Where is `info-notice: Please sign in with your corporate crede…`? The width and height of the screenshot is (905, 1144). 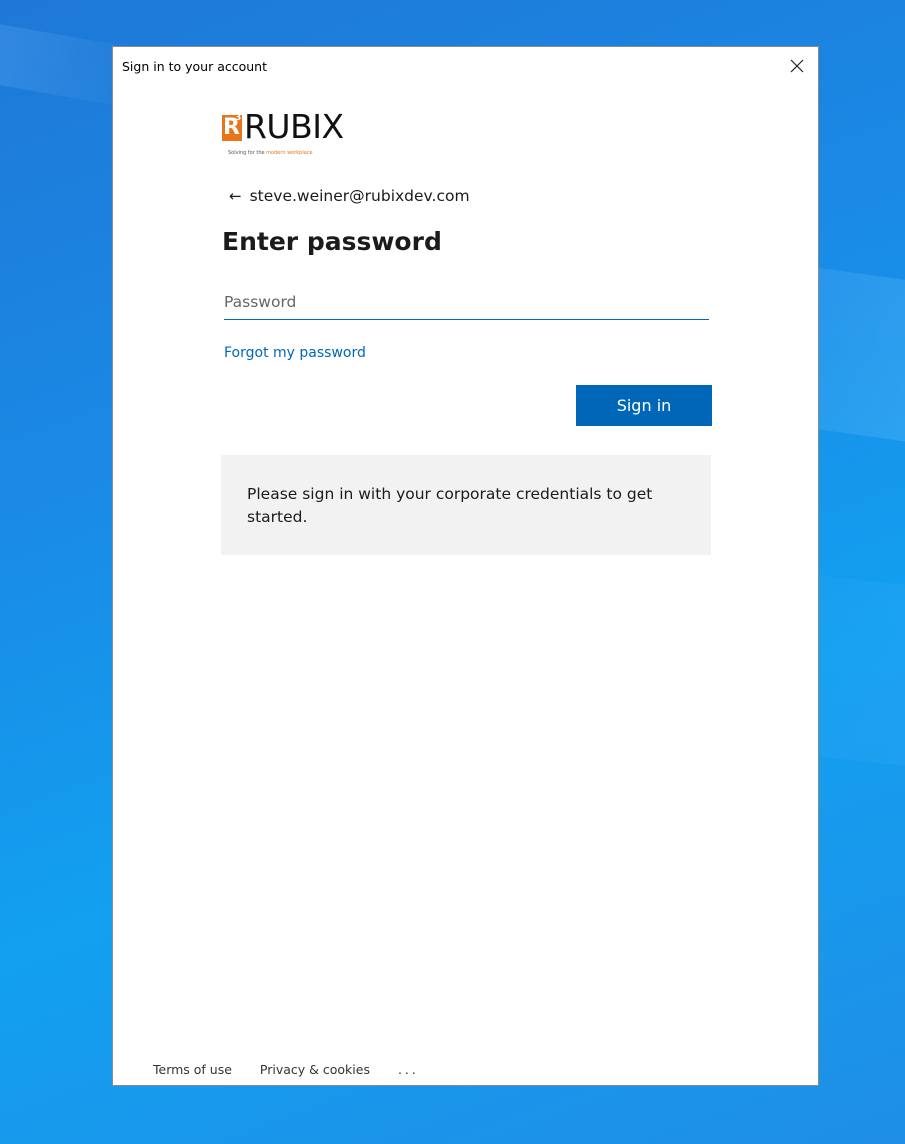
info-notice: Please sign in with your corporate crede… is located at coordinates (466, 505).